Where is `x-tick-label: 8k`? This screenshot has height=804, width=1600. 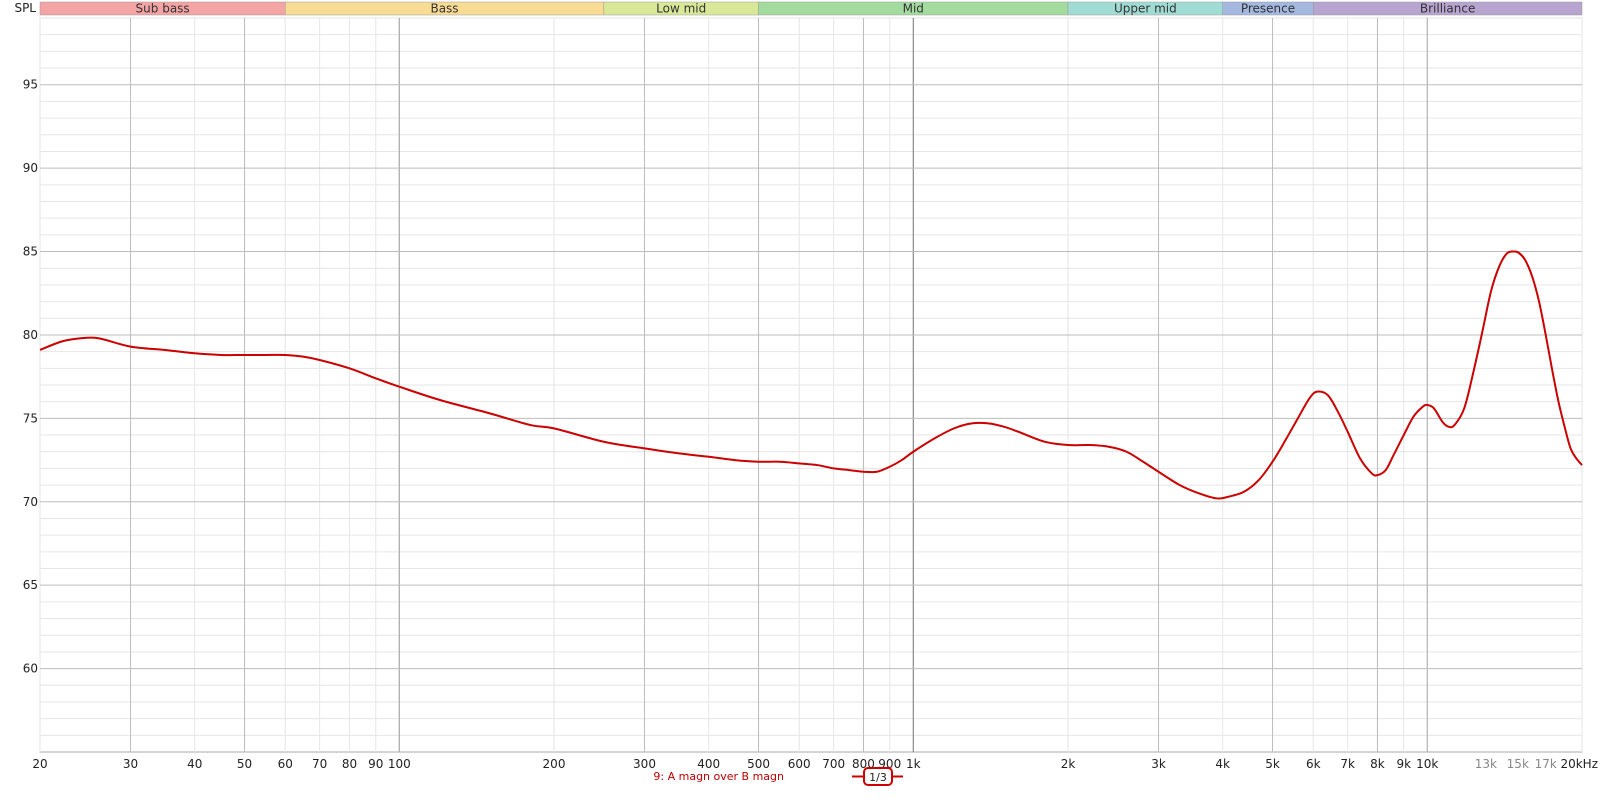 x-tick-label: 8k is located at coordinates (1377, 764).